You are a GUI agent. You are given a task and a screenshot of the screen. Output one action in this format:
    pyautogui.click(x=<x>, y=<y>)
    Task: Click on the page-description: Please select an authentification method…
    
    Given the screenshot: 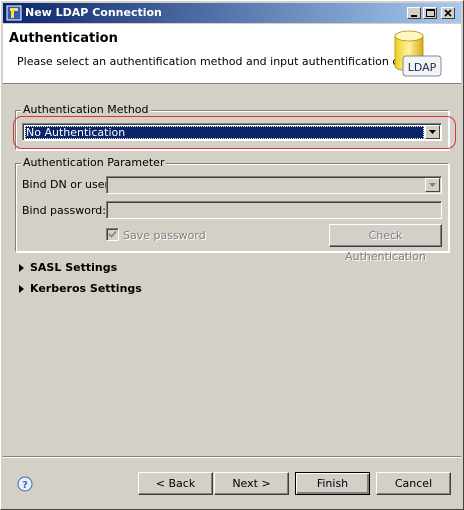 What is the action you would take?
    pyautogui.click(x=219, y=61)
    